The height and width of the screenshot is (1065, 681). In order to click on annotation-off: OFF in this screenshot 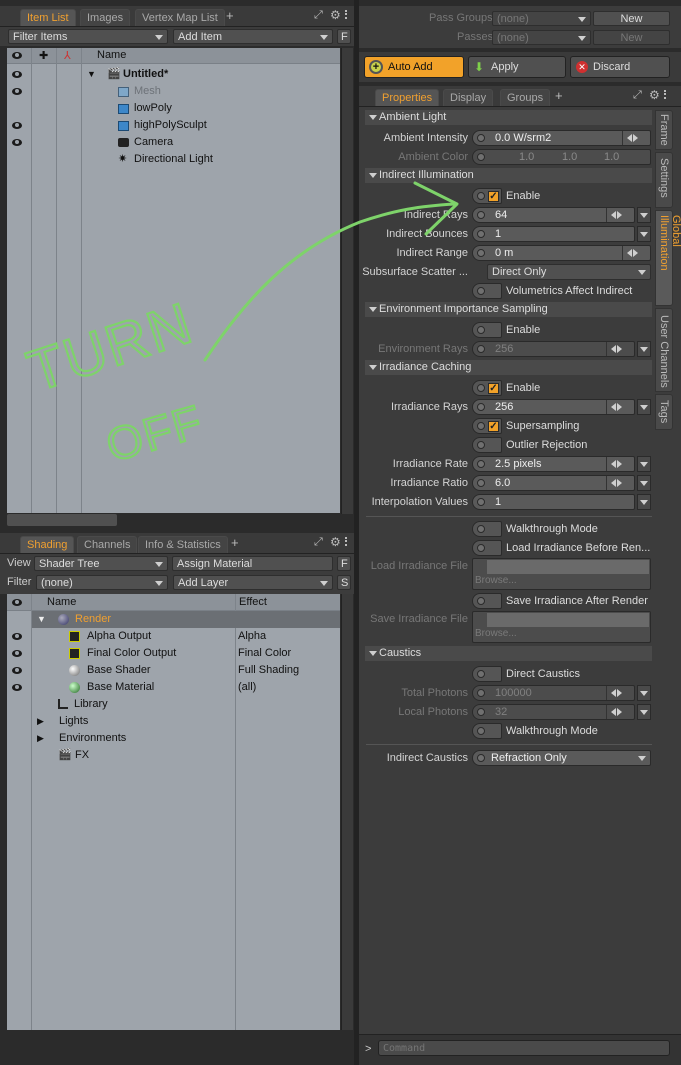, I will do `click(154, 433)`.